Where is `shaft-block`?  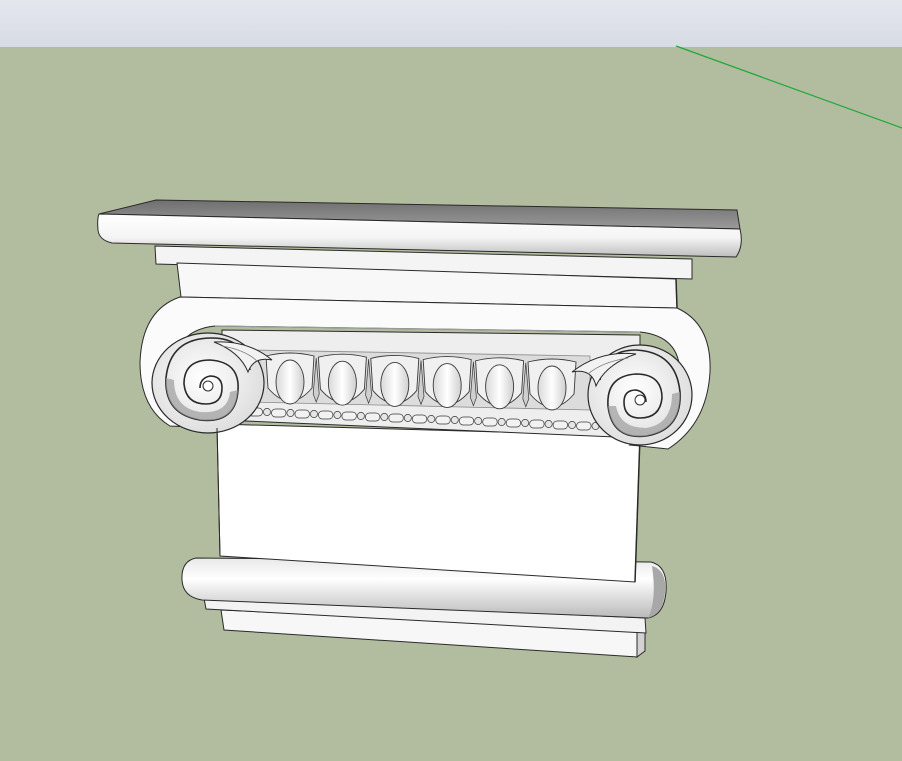
shaft-block is located at coordinates (428, 503).